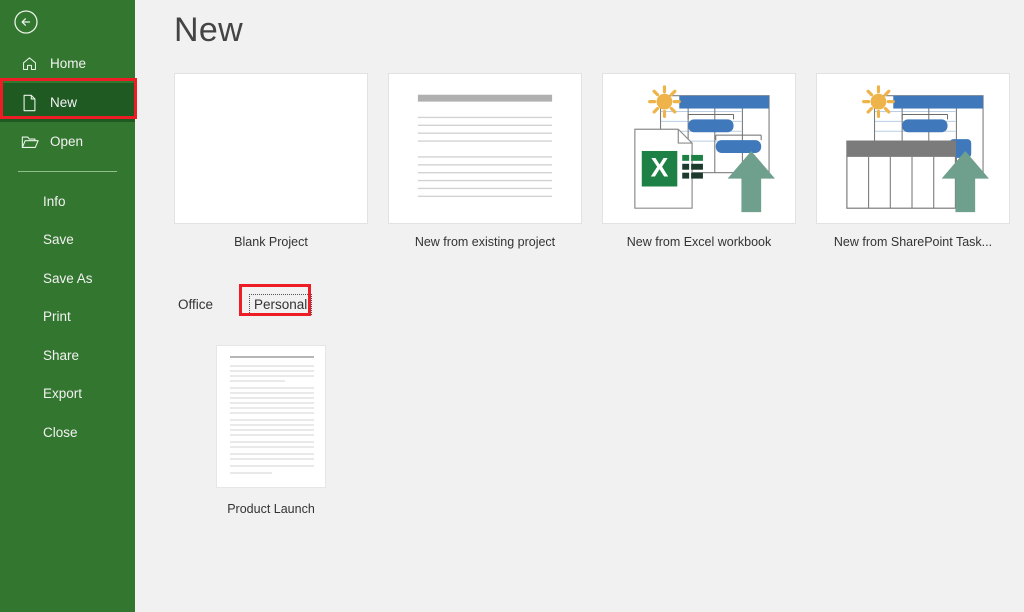 The image size is (1024, 612). I want to click on sidebar-item-open: Open, so click(67, 141).